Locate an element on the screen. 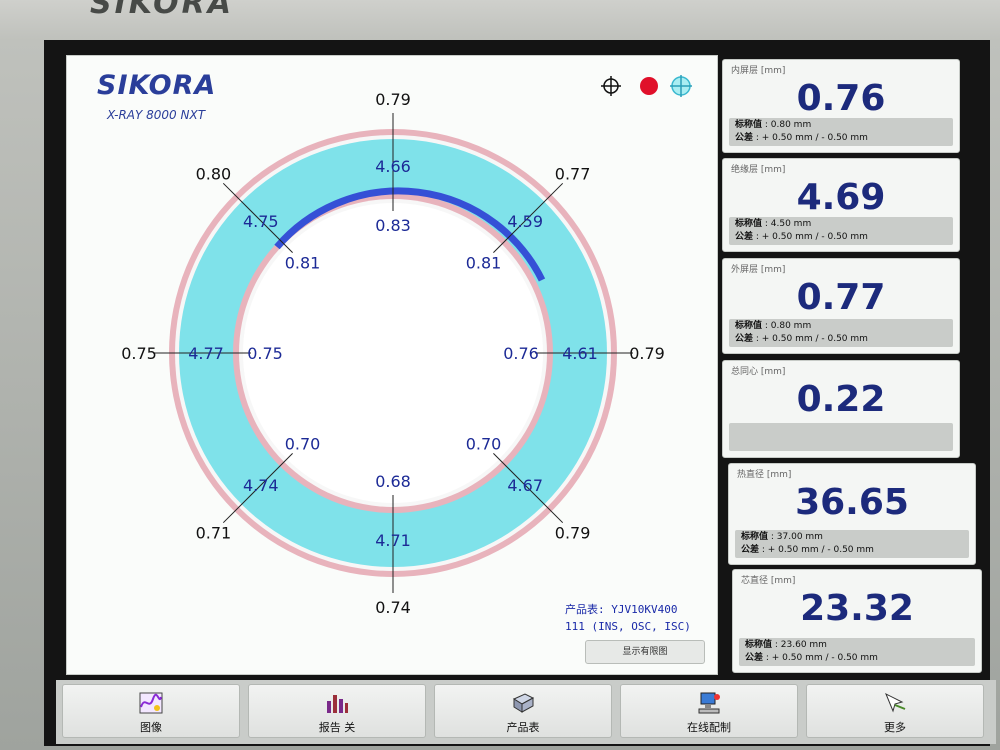  chart-image-icon is located at coordinates (151, 703).